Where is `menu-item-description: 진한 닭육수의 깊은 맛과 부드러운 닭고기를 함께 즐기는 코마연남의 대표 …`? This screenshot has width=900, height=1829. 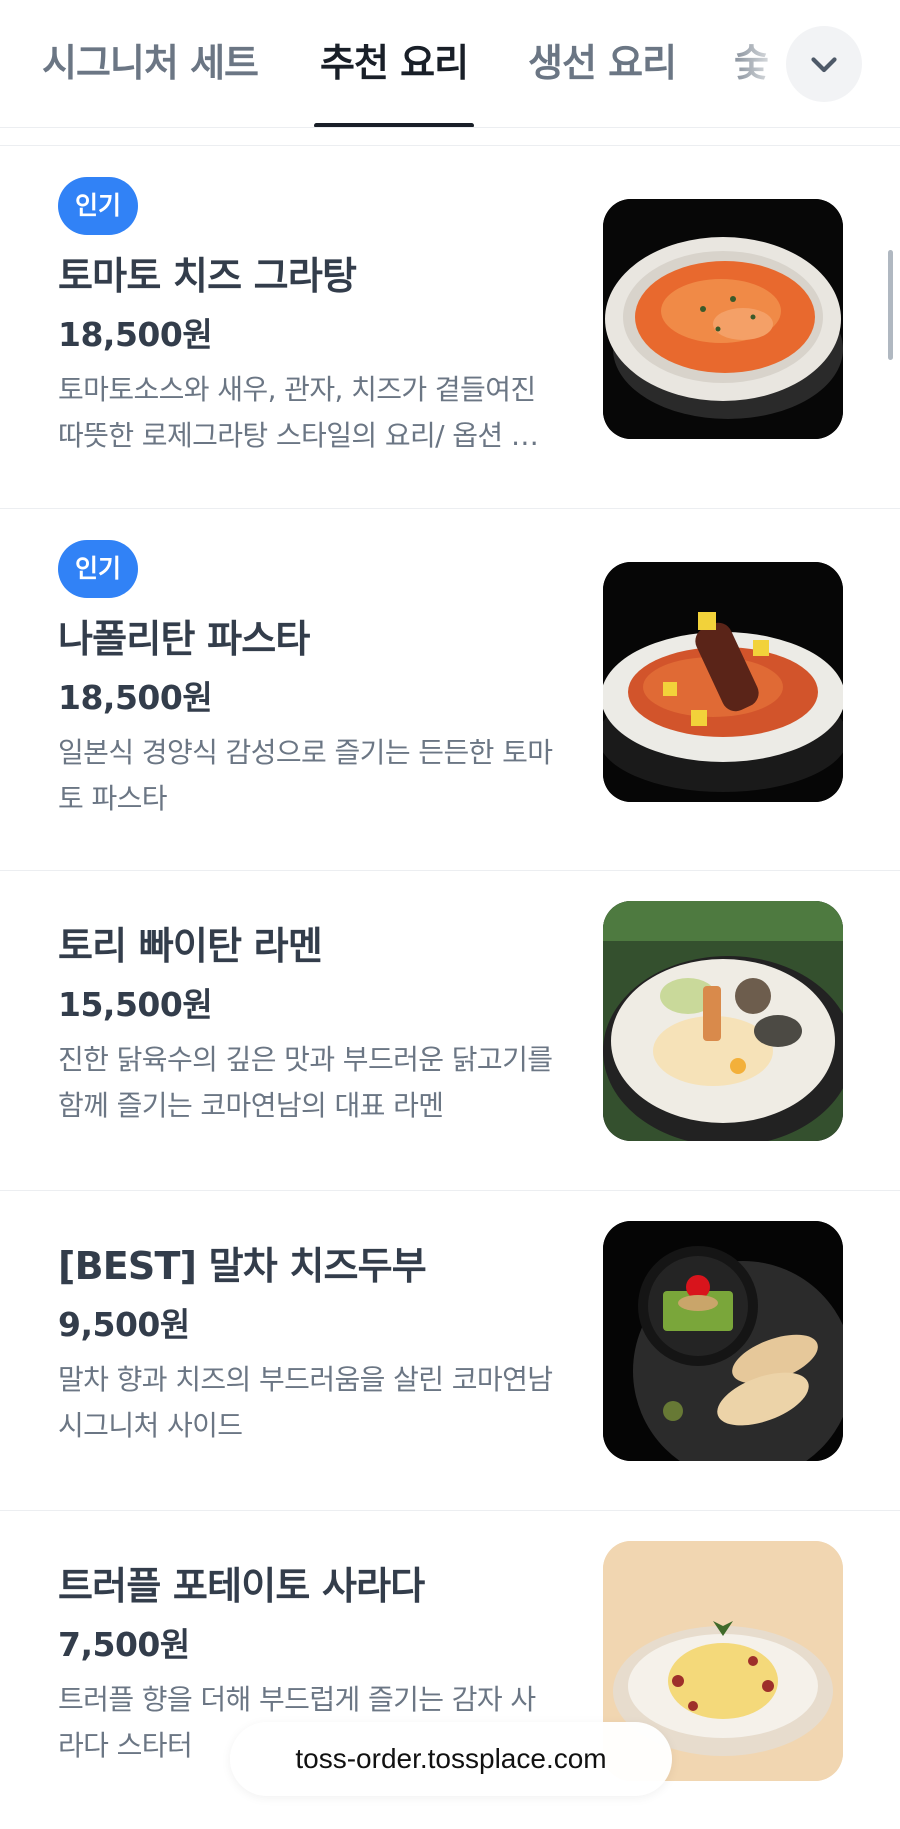 menu-item-description: 진한 닭육수의 깊은 맛과 부드러운 닭고기를 함께 즐기는 코마연남의 대표 … is located at coordinates (305, 1082).